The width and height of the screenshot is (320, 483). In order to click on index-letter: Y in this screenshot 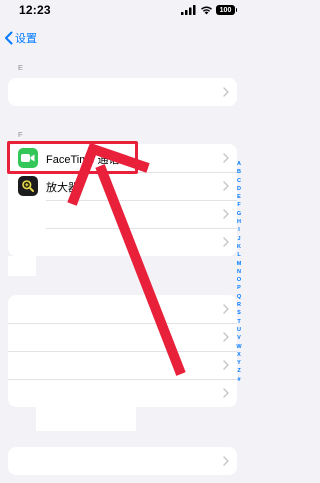, I will do `click(239, 363)`.